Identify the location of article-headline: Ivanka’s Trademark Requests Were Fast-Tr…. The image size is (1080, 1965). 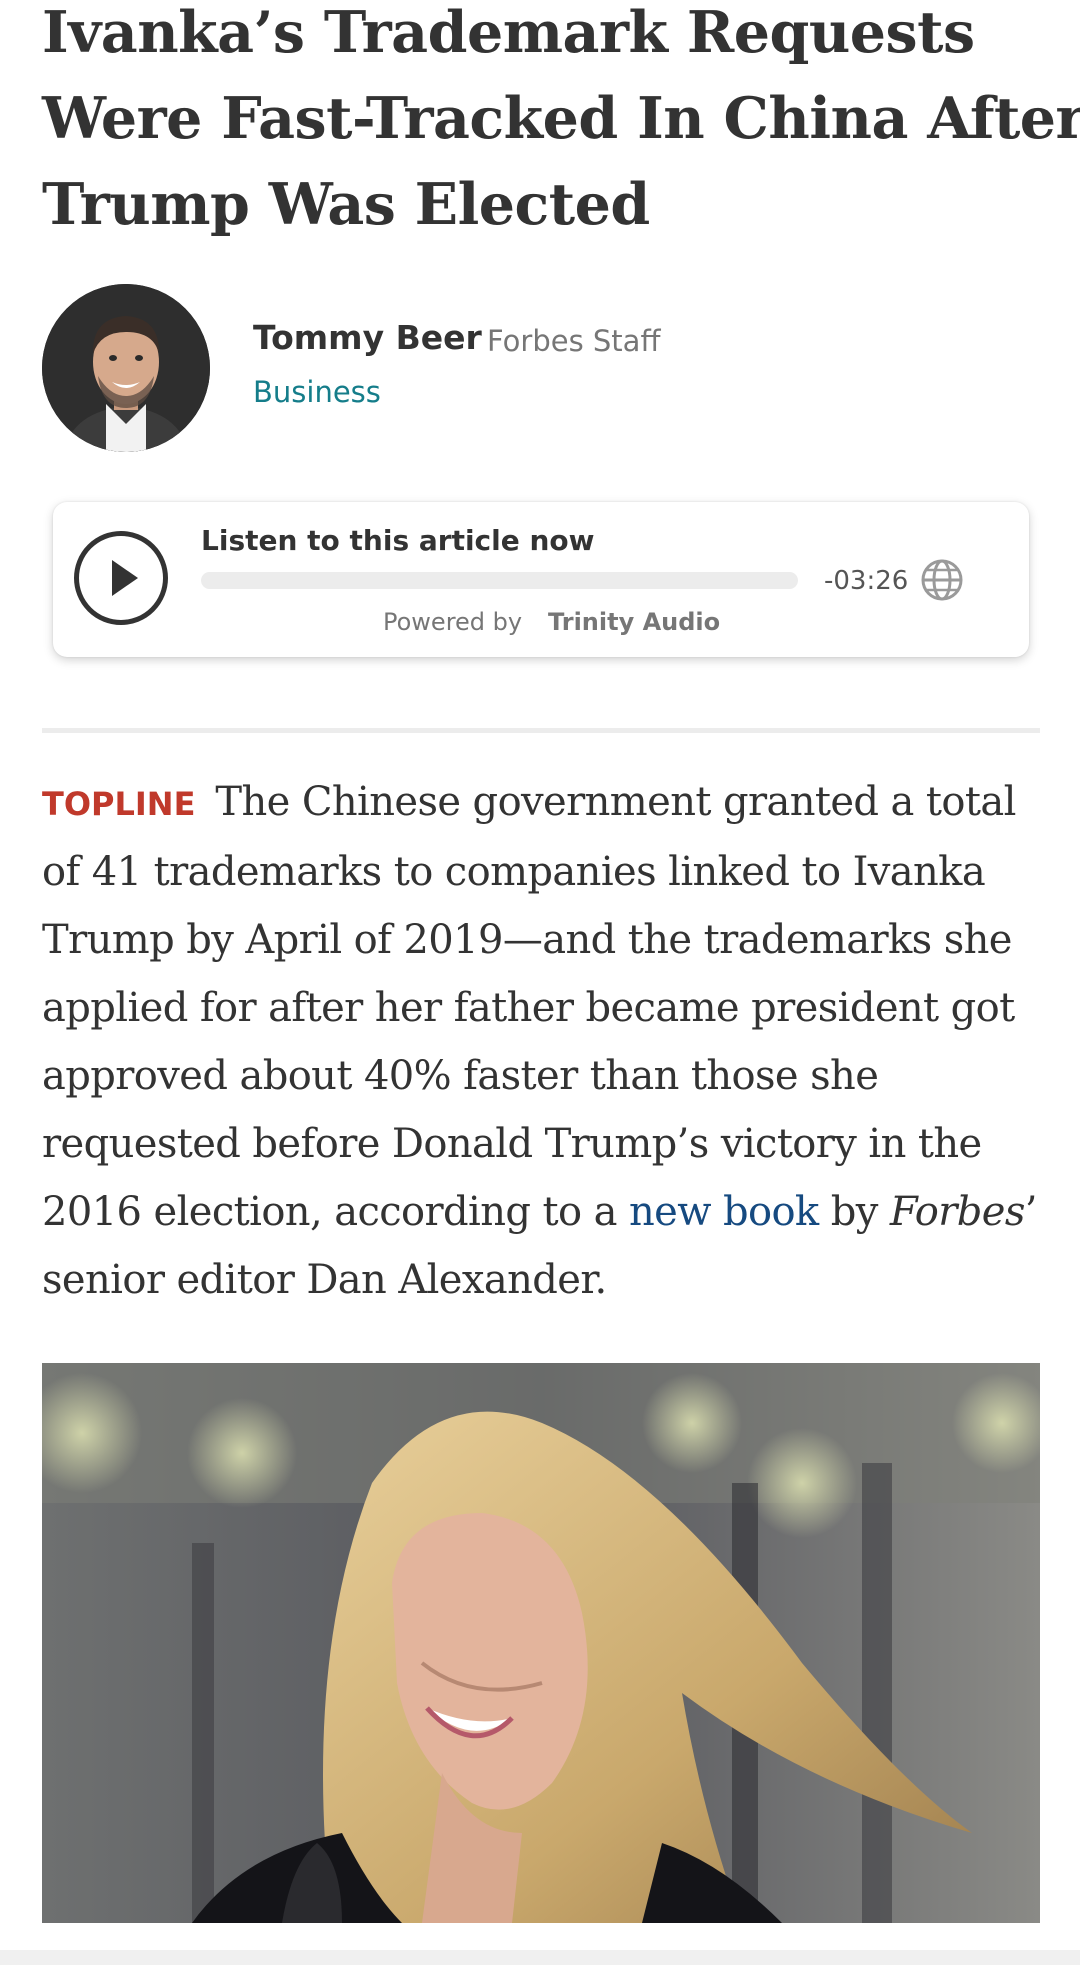
(561, 124).